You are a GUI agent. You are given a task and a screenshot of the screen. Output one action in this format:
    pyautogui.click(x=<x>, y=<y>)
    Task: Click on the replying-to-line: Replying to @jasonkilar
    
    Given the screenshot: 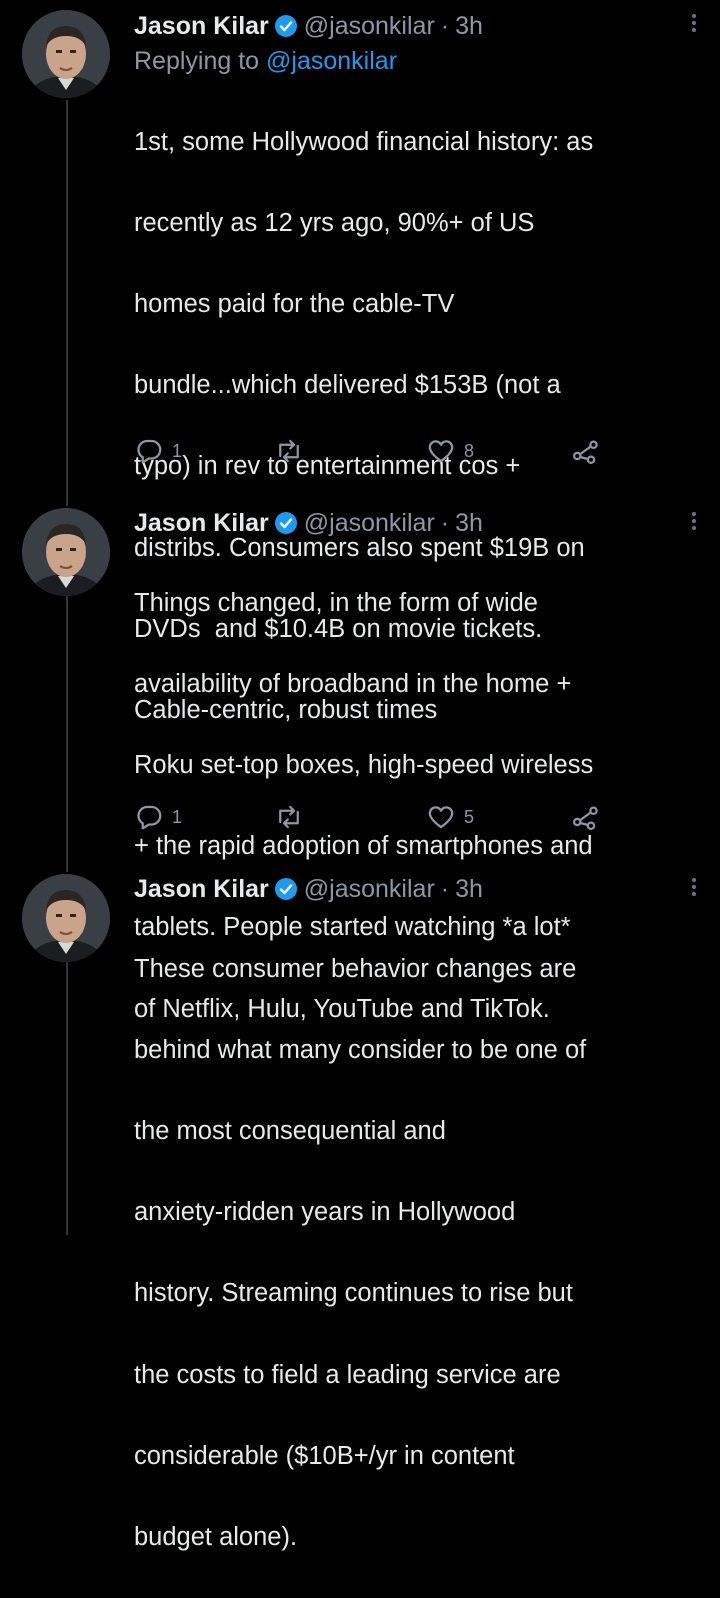 What is the action you would take?
    pyautogui.click(x=419, y=61)
    